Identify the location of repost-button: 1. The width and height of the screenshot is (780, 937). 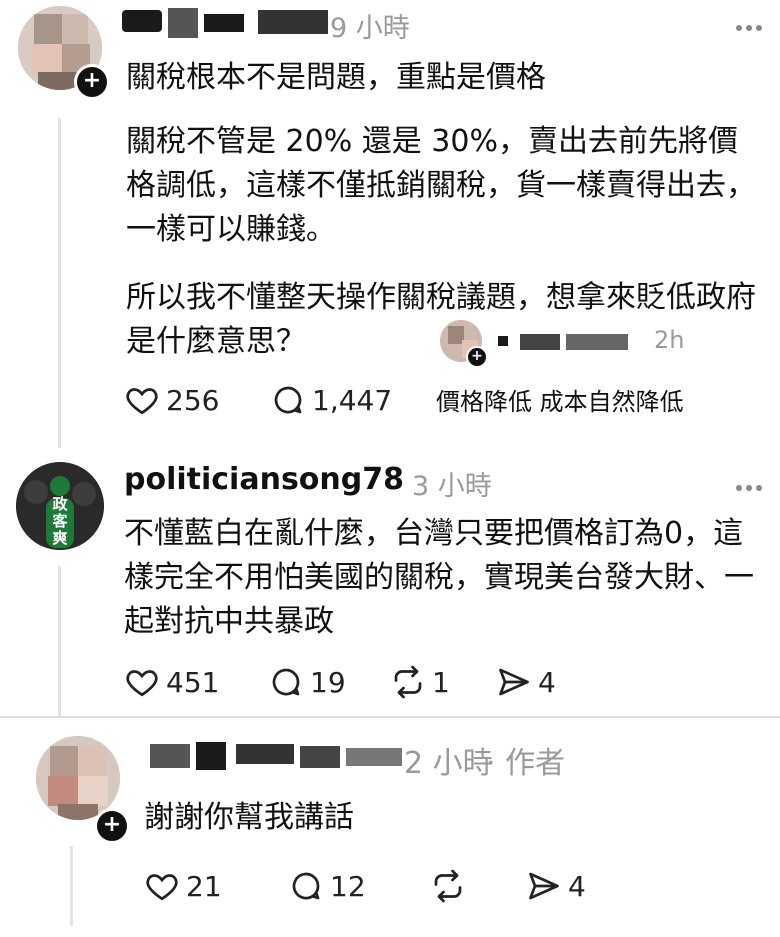
(420, 682).